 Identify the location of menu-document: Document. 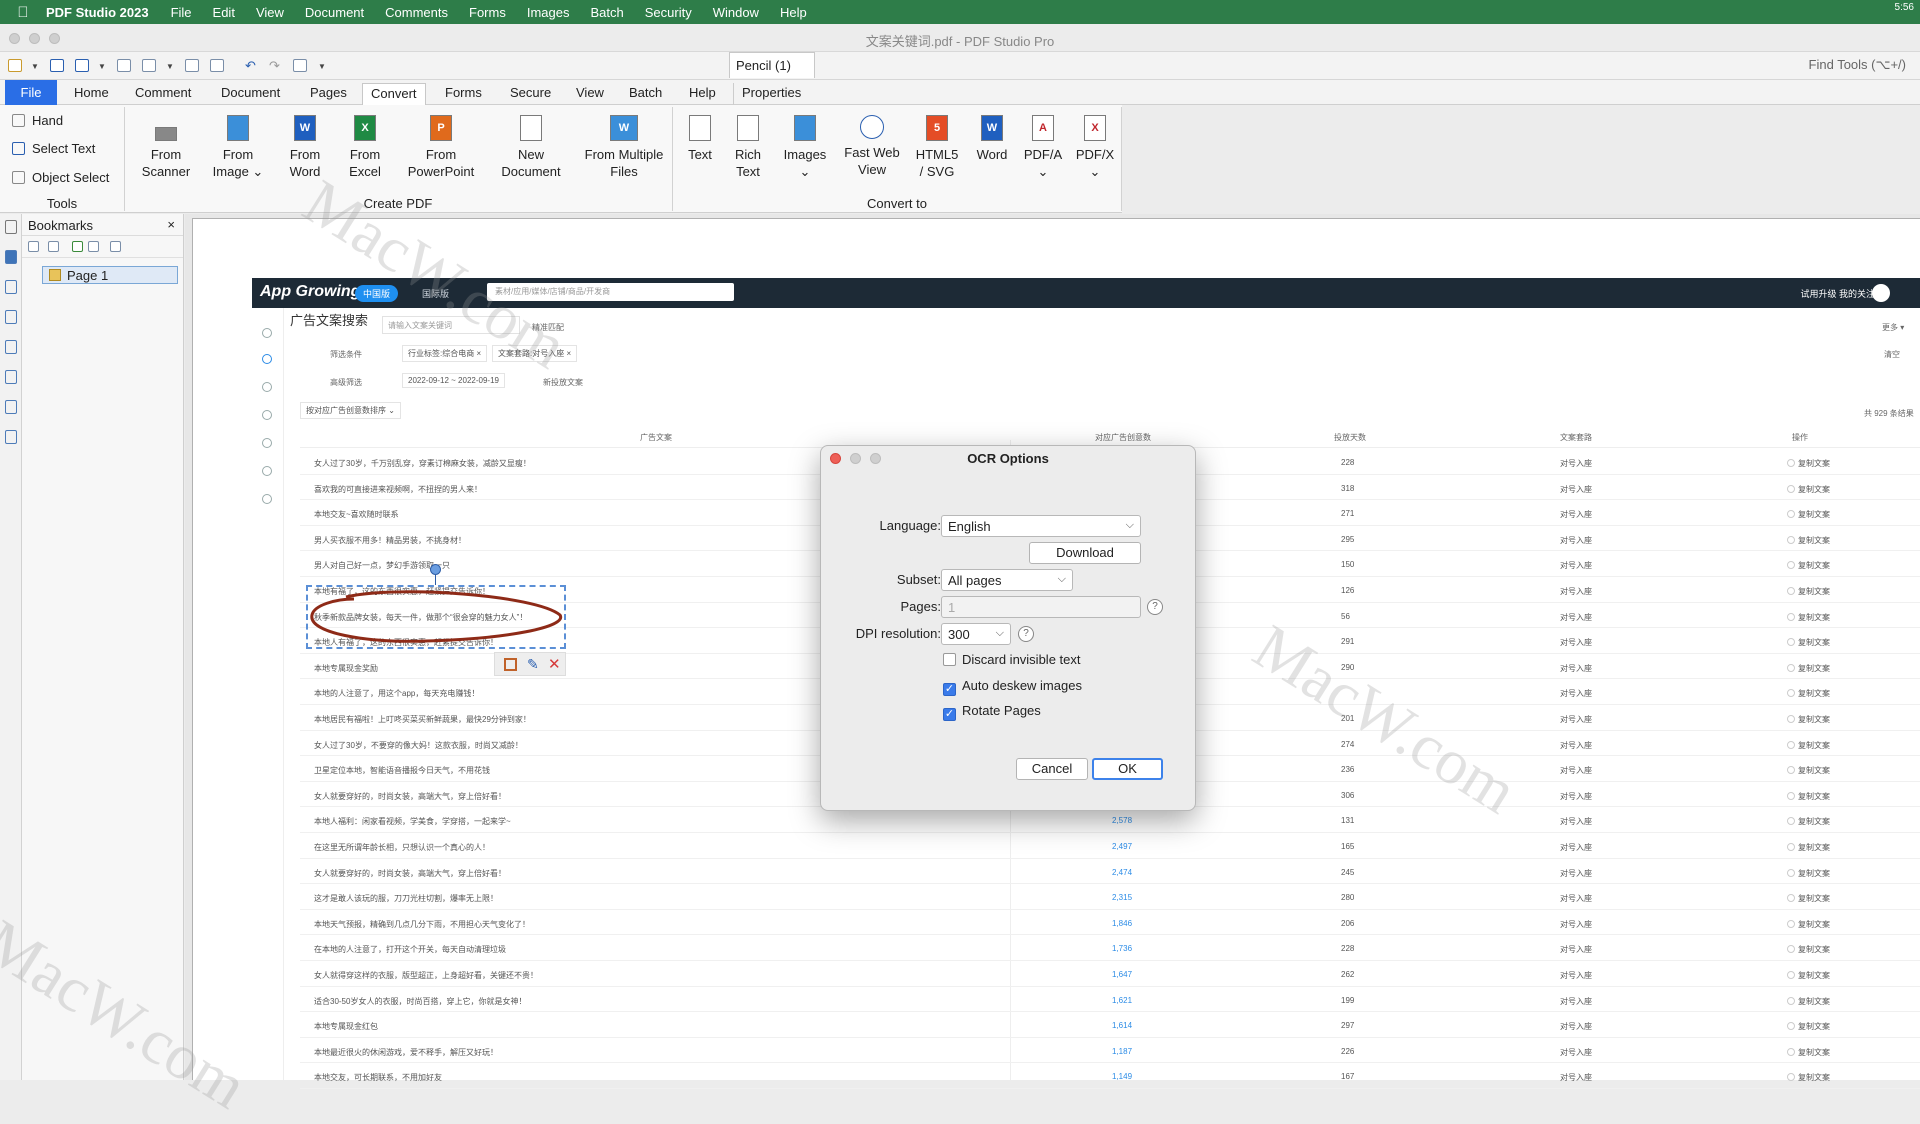
(334, 12).